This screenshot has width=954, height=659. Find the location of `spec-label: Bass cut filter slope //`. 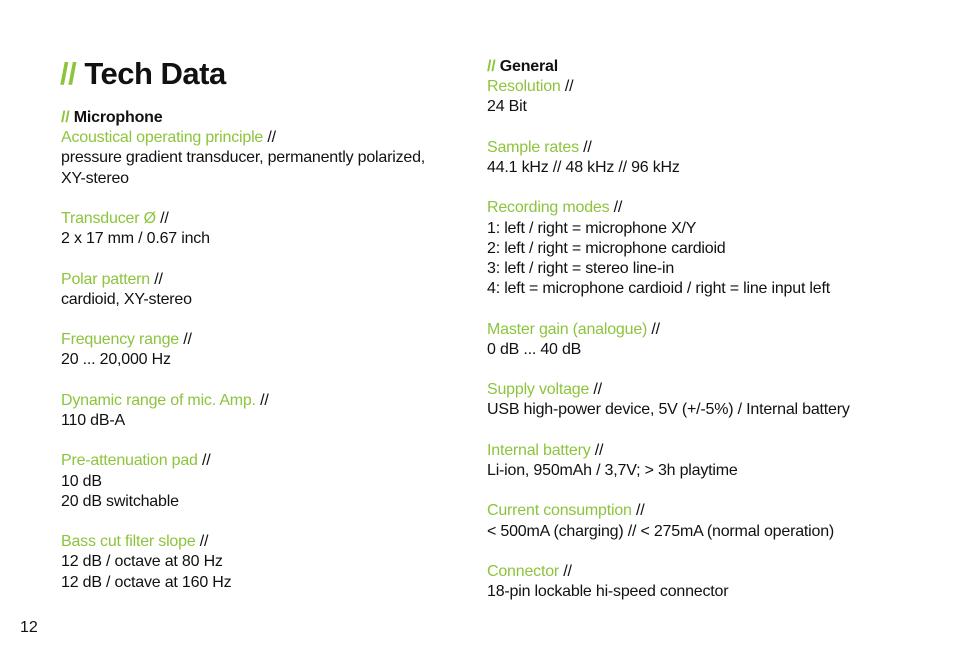

spec-label: Bass cut filter slope // is located at coordinates (266, 542).